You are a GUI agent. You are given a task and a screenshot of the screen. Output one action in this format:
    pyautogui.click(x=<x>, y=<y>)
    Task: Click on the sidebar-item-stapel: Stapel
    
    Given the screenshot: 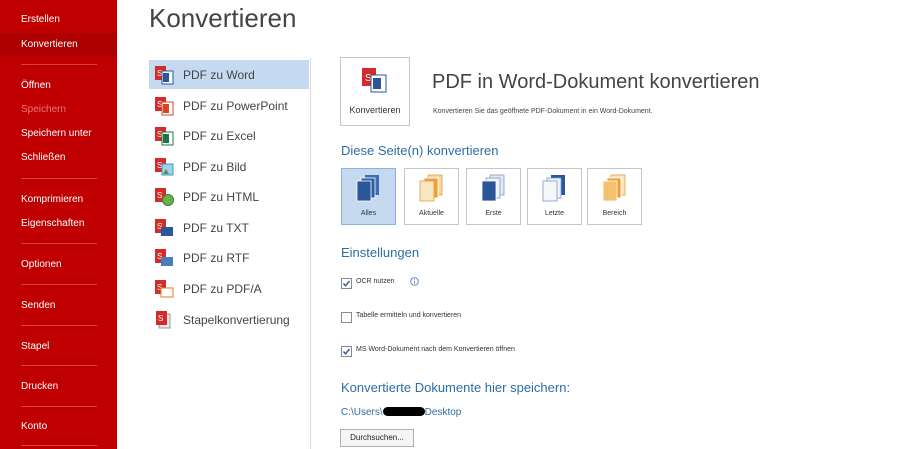 What is the action you would take?
    pyautogui.click(x=35, y=346)
    